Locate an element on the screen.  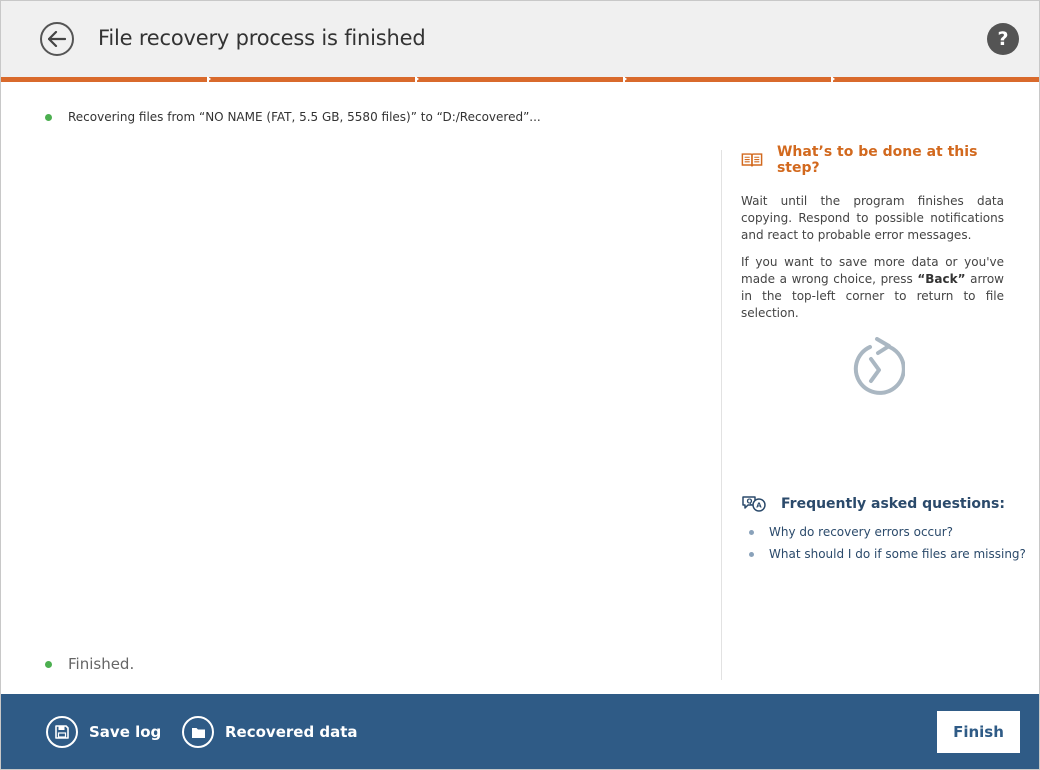
save-log-button: Save log is located at coordinates (103, 732).